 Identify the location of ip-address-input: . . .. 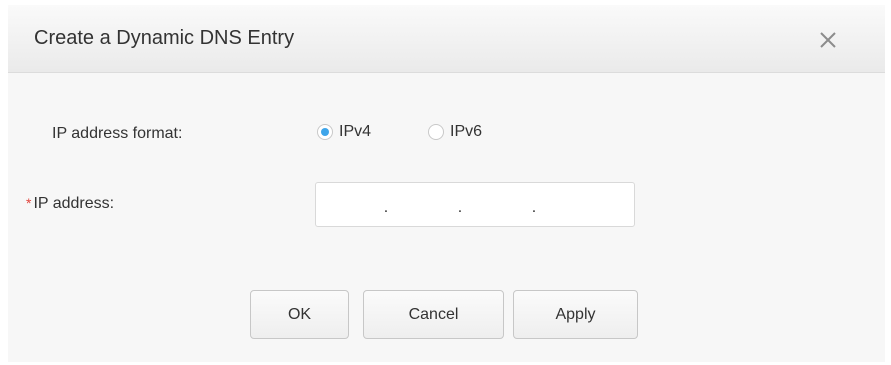
(475, 204).